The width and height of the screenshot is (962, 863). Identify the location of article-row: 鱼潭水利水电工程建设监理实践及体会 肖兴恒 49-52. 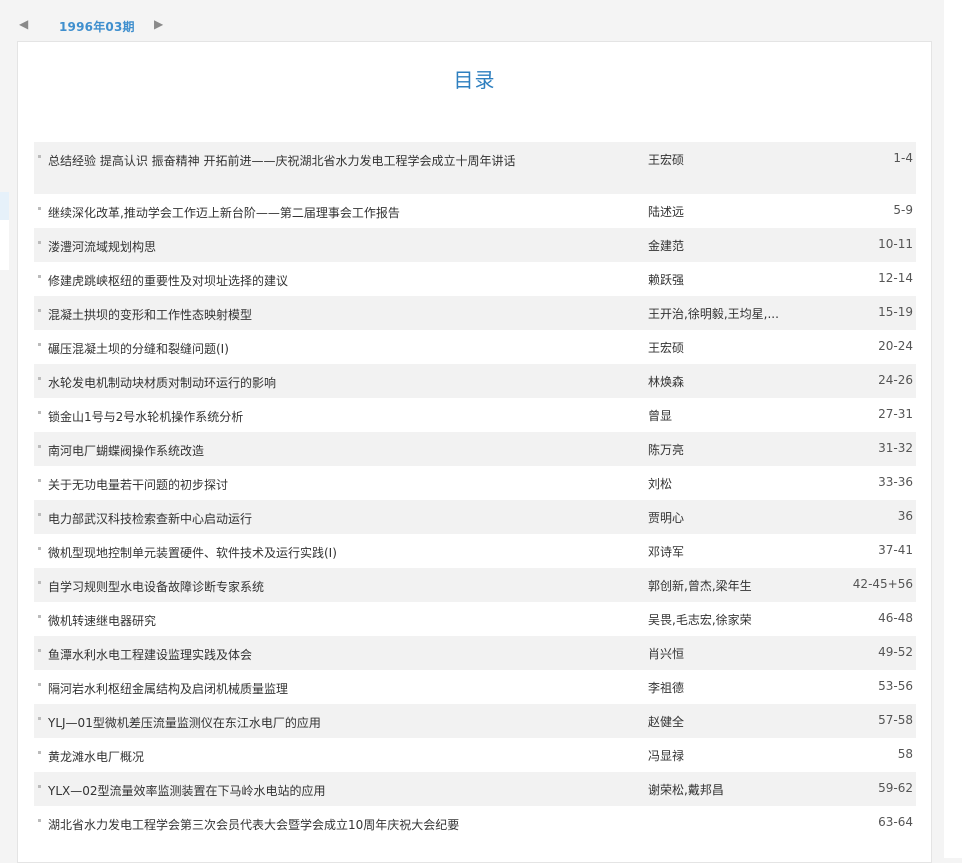
(475, 653).